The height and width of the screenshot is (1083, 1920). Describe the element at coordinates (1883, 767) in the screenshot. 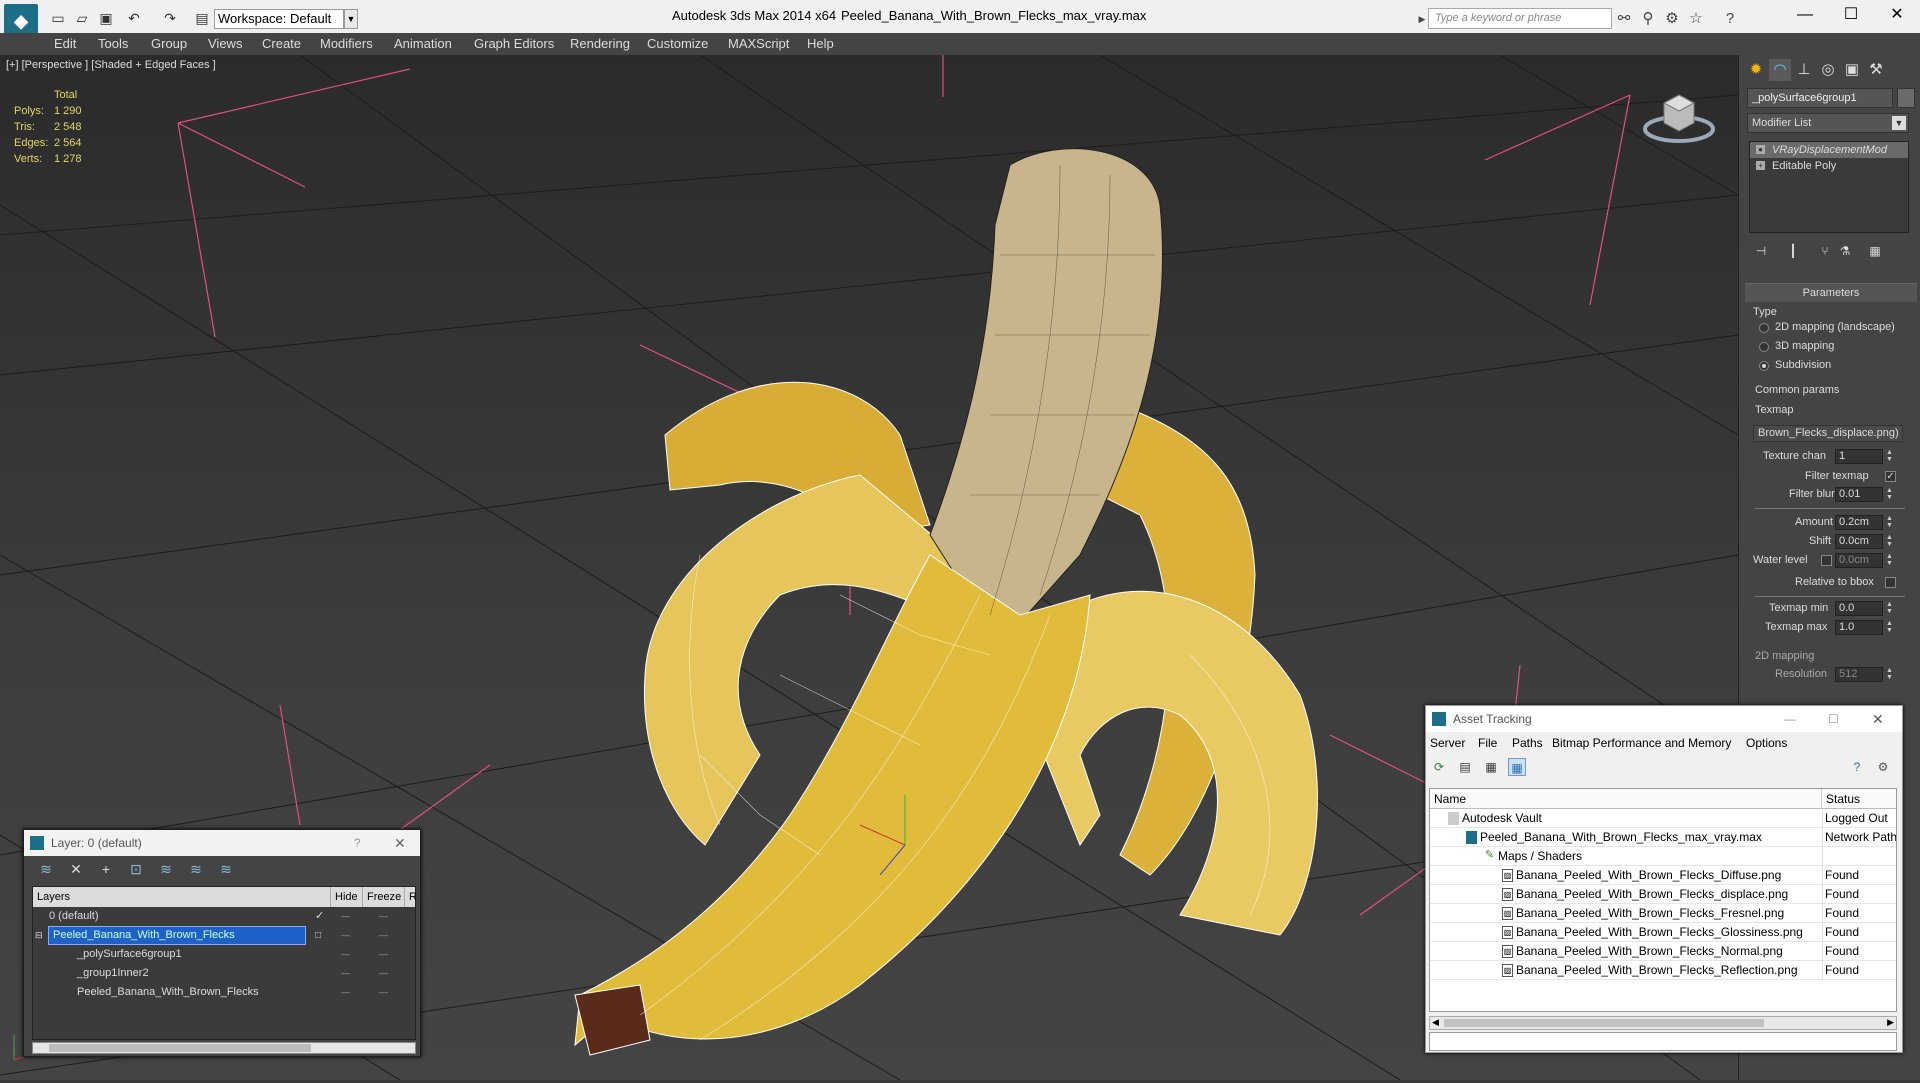

I see `settings-icon: ⚙` at that location.